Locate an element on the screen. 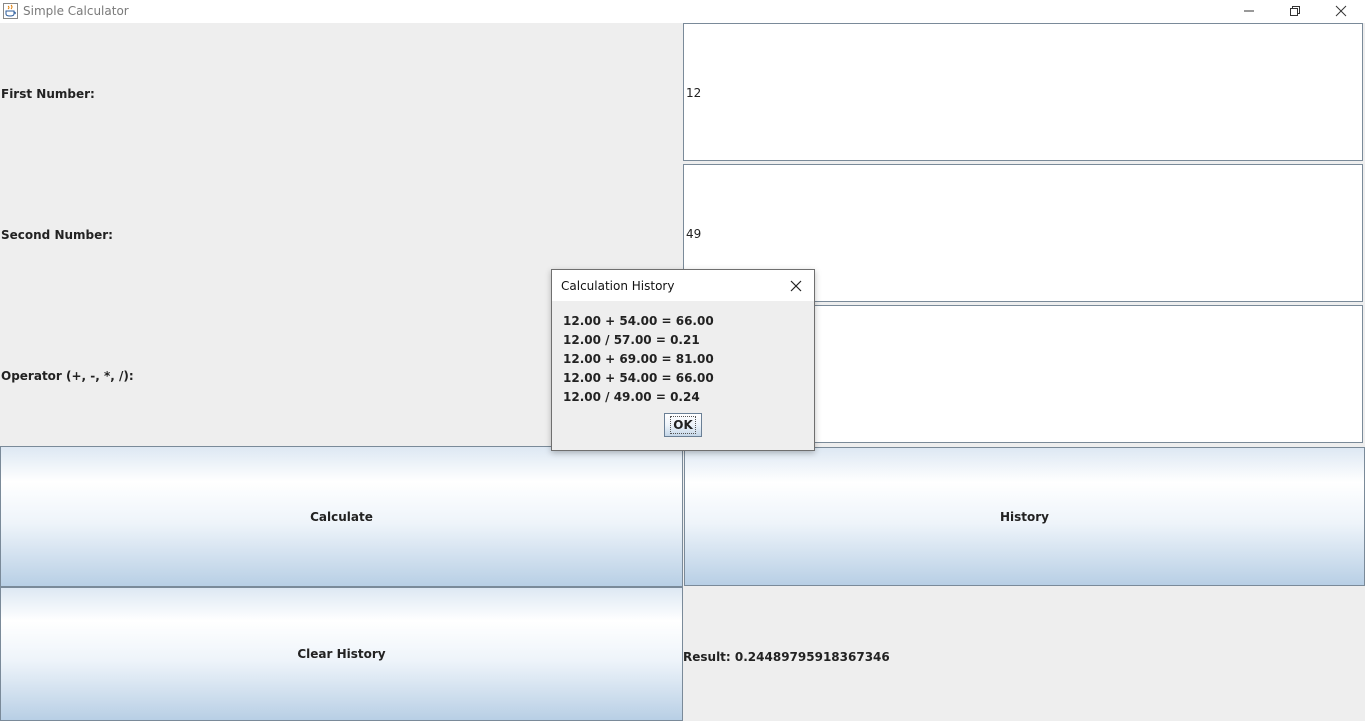 The height and width of the screenshot is (721, 1365). title-bar: Simple Calculator is located at coordinates (682, 11).